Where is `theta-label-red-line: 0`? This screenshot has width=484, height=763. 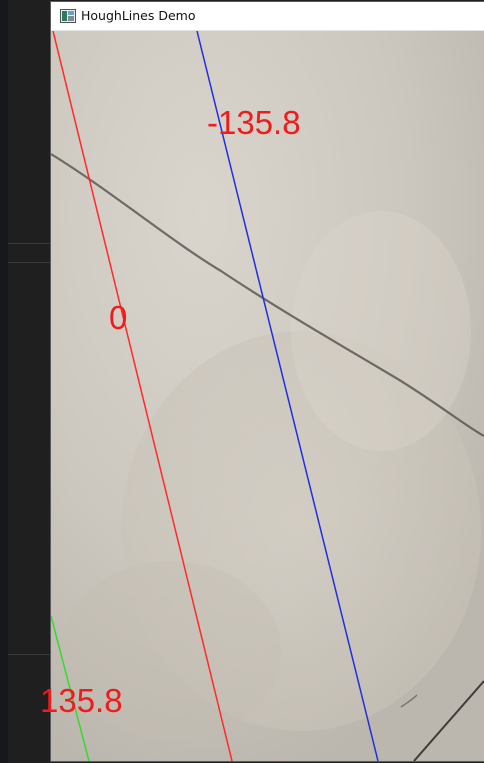
theta-label-red-line: 0 is located at coordinates (118, 317).